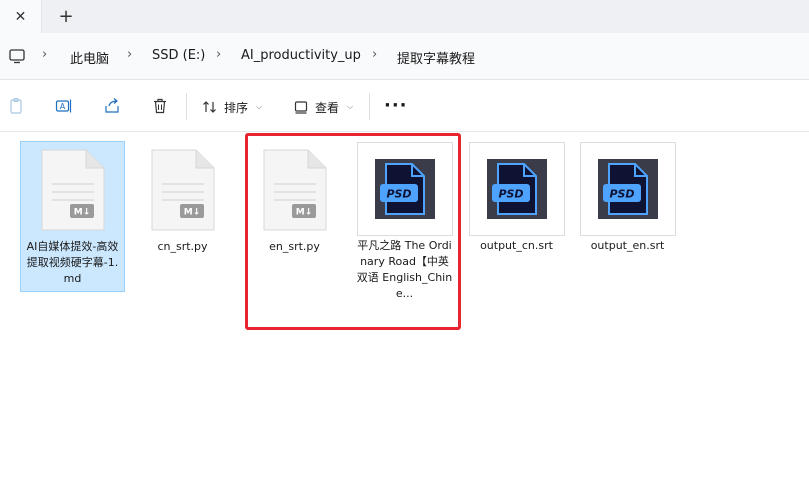 Image resolution: width=809 pixels, height=492 pixels. I want to click on close-tab-icon: ✕, so click(21, 17).